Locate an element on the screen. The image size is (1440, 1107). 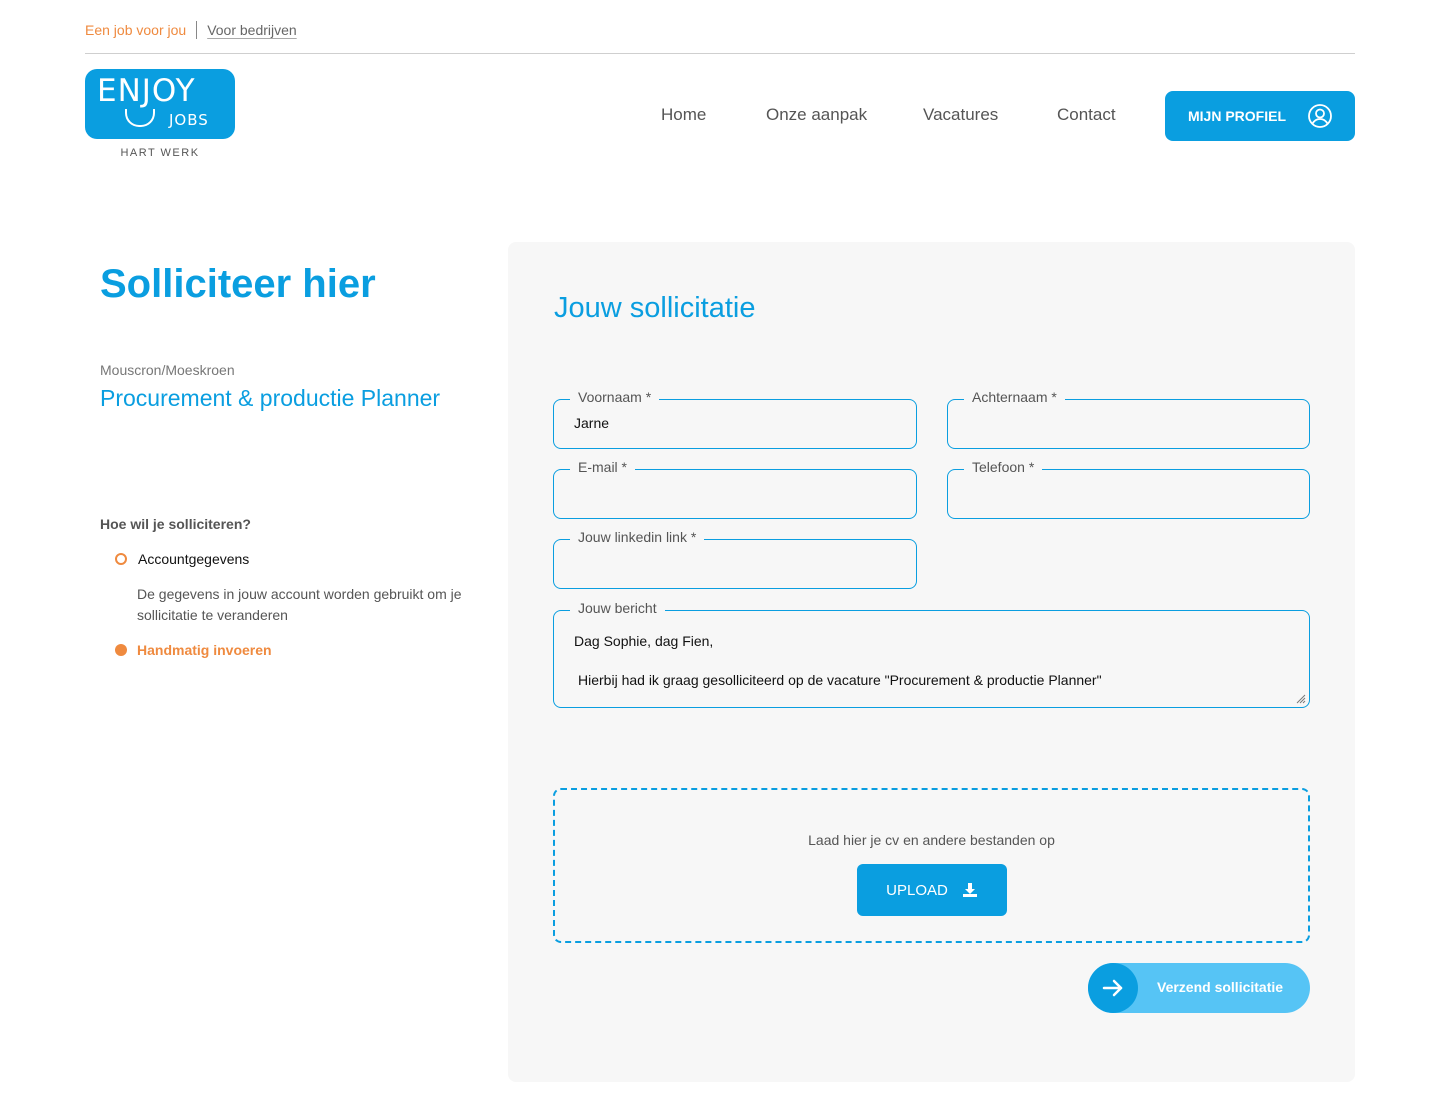
email-field: E-mail * is located at coordinates (735, 489).